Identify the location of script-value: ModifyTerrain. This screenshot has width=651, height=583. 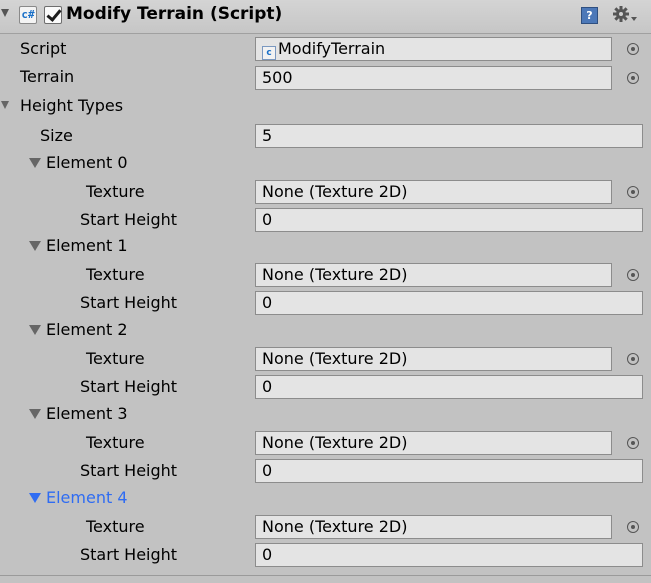
(332, 48).